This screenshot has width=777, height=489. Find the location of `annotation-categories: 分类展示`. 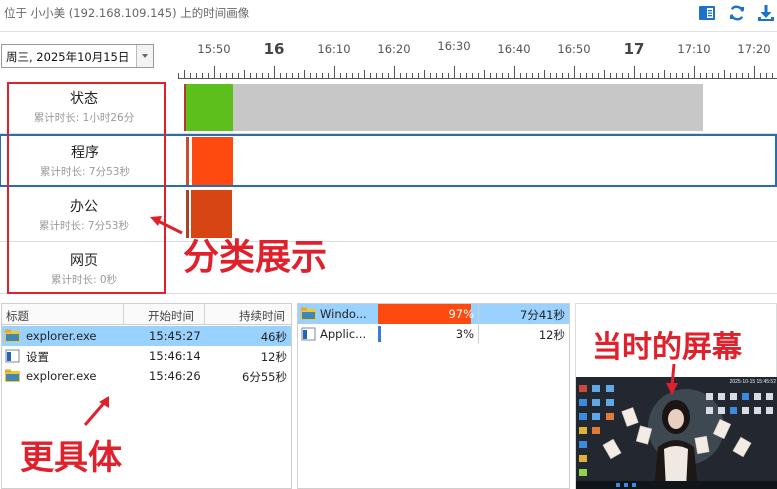

annotation-categories: 分类展示 is located at coordinates (255, 257).